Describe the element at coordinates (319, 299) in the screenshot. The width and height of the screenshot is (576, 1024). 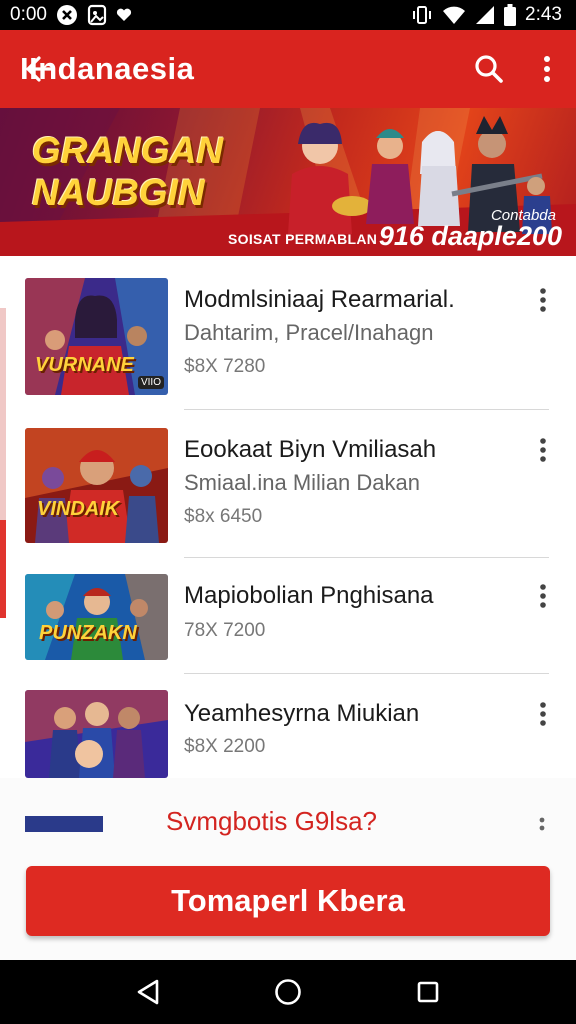
I see `item-title: Modmlsiniaaj Rearmarial.` at that location.